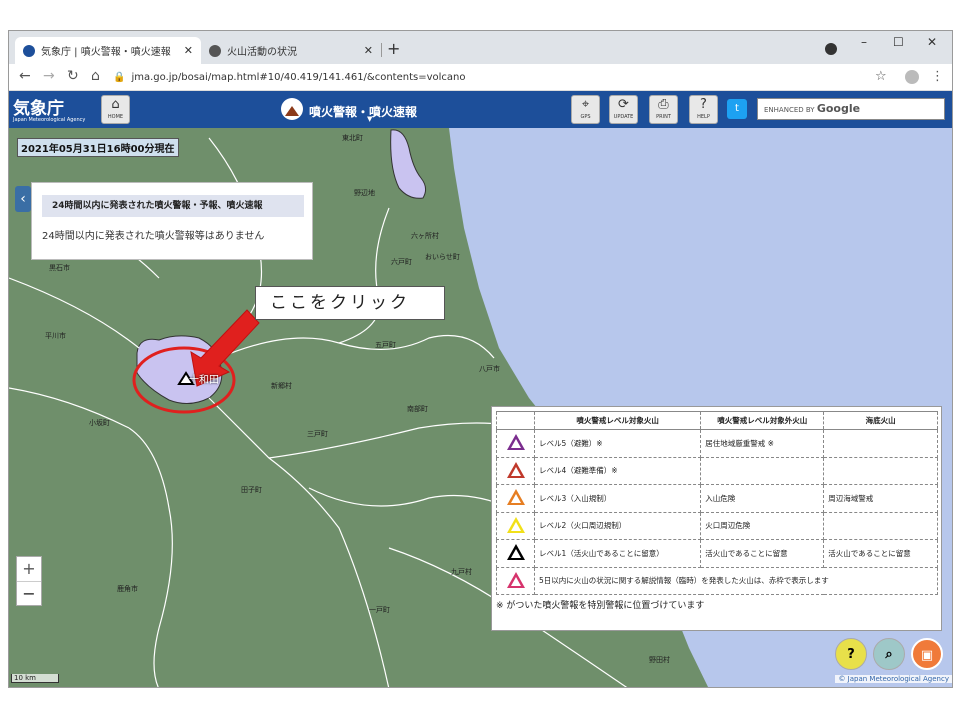 This screenshot has width=960, height=720. I want to click on globe-icon, so click(215, 50).